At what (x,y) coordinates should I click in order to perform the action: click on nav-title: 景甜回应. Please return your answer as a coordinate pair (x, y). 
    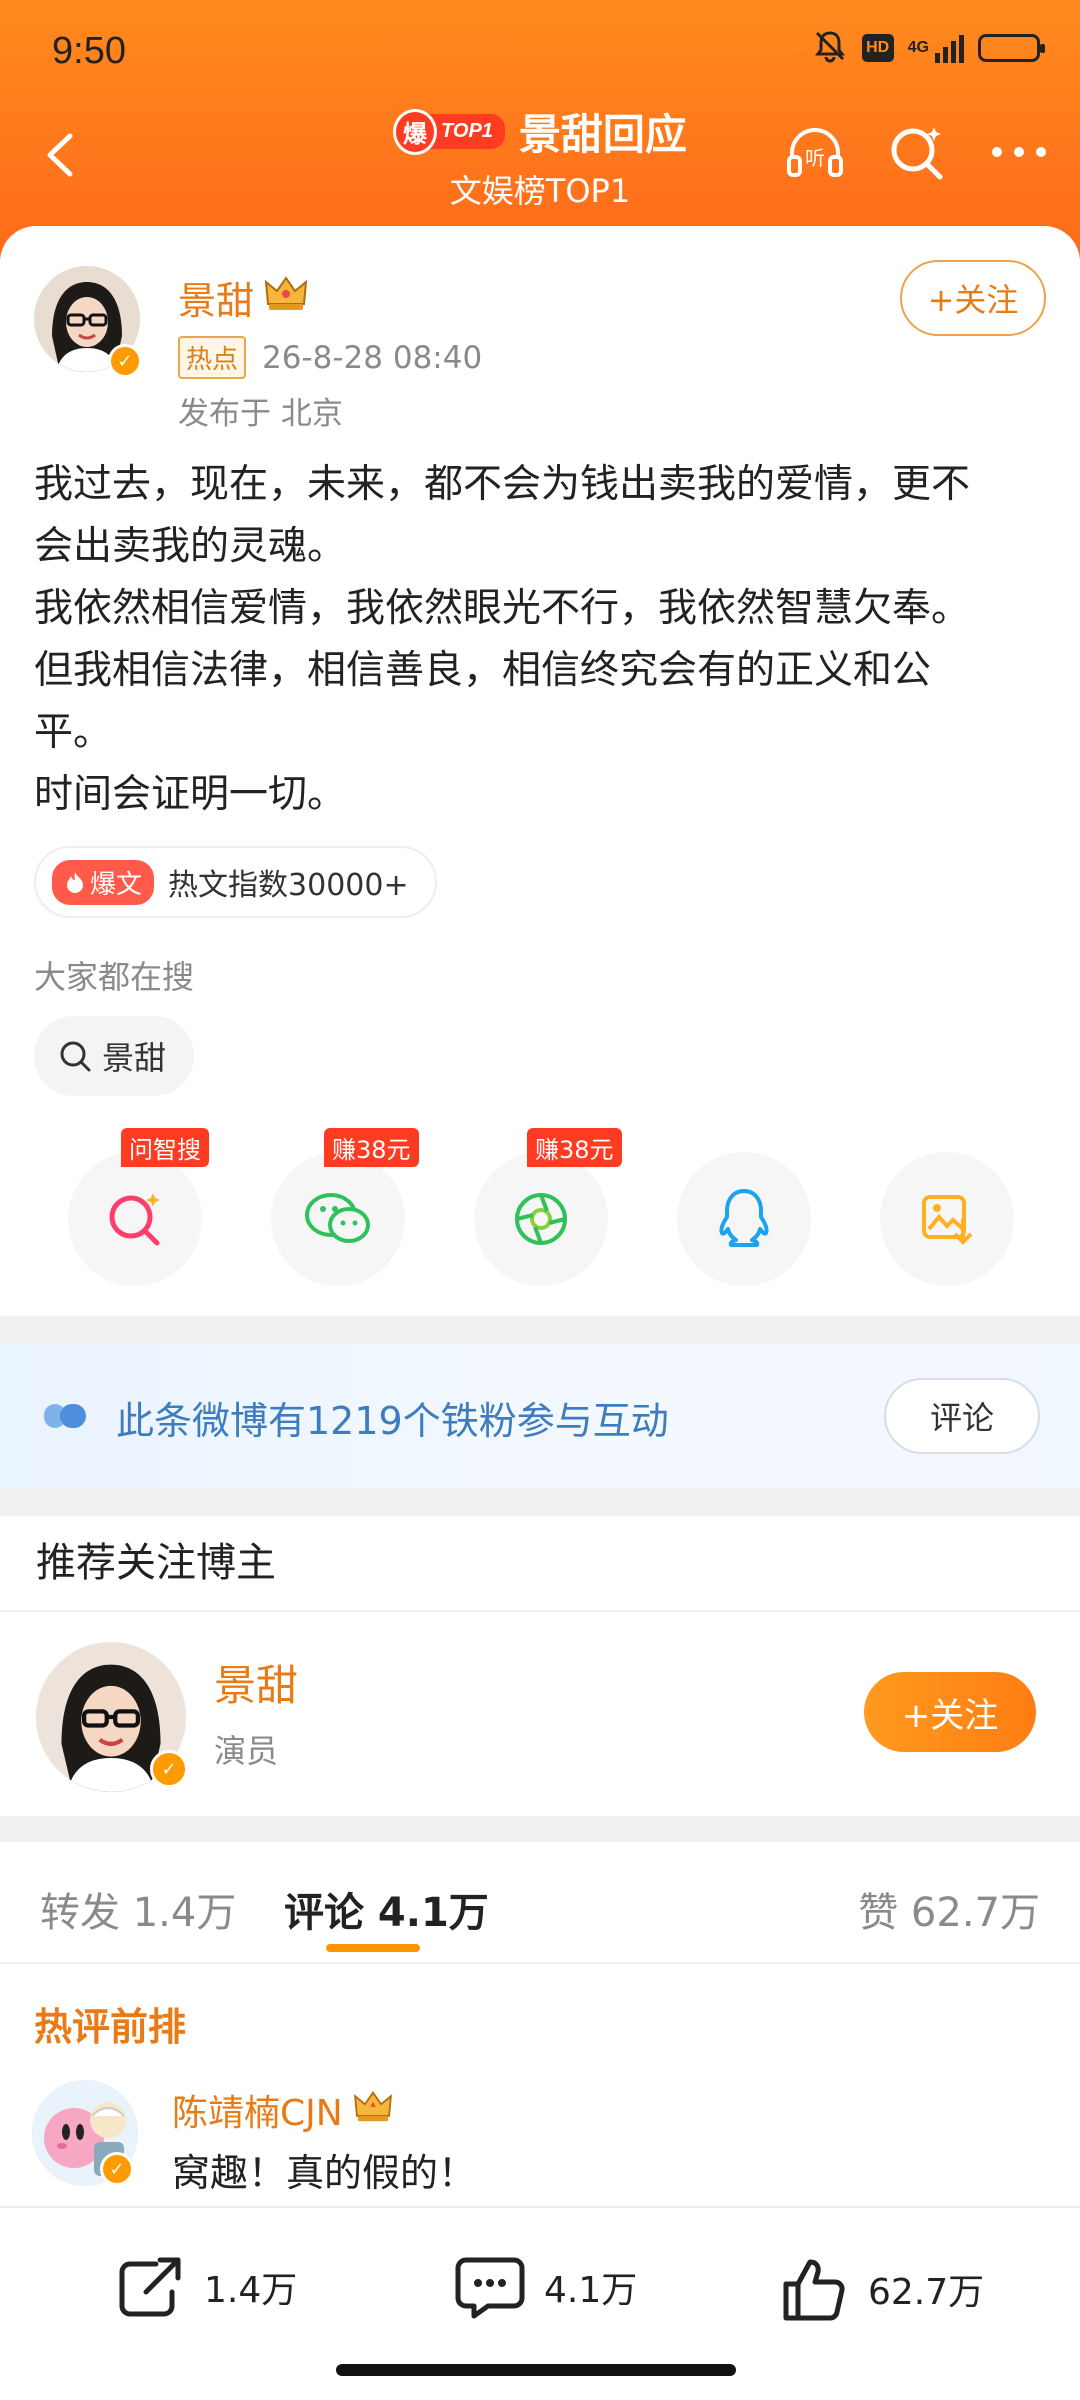
    Looking at the image, I should click on (602, 134).